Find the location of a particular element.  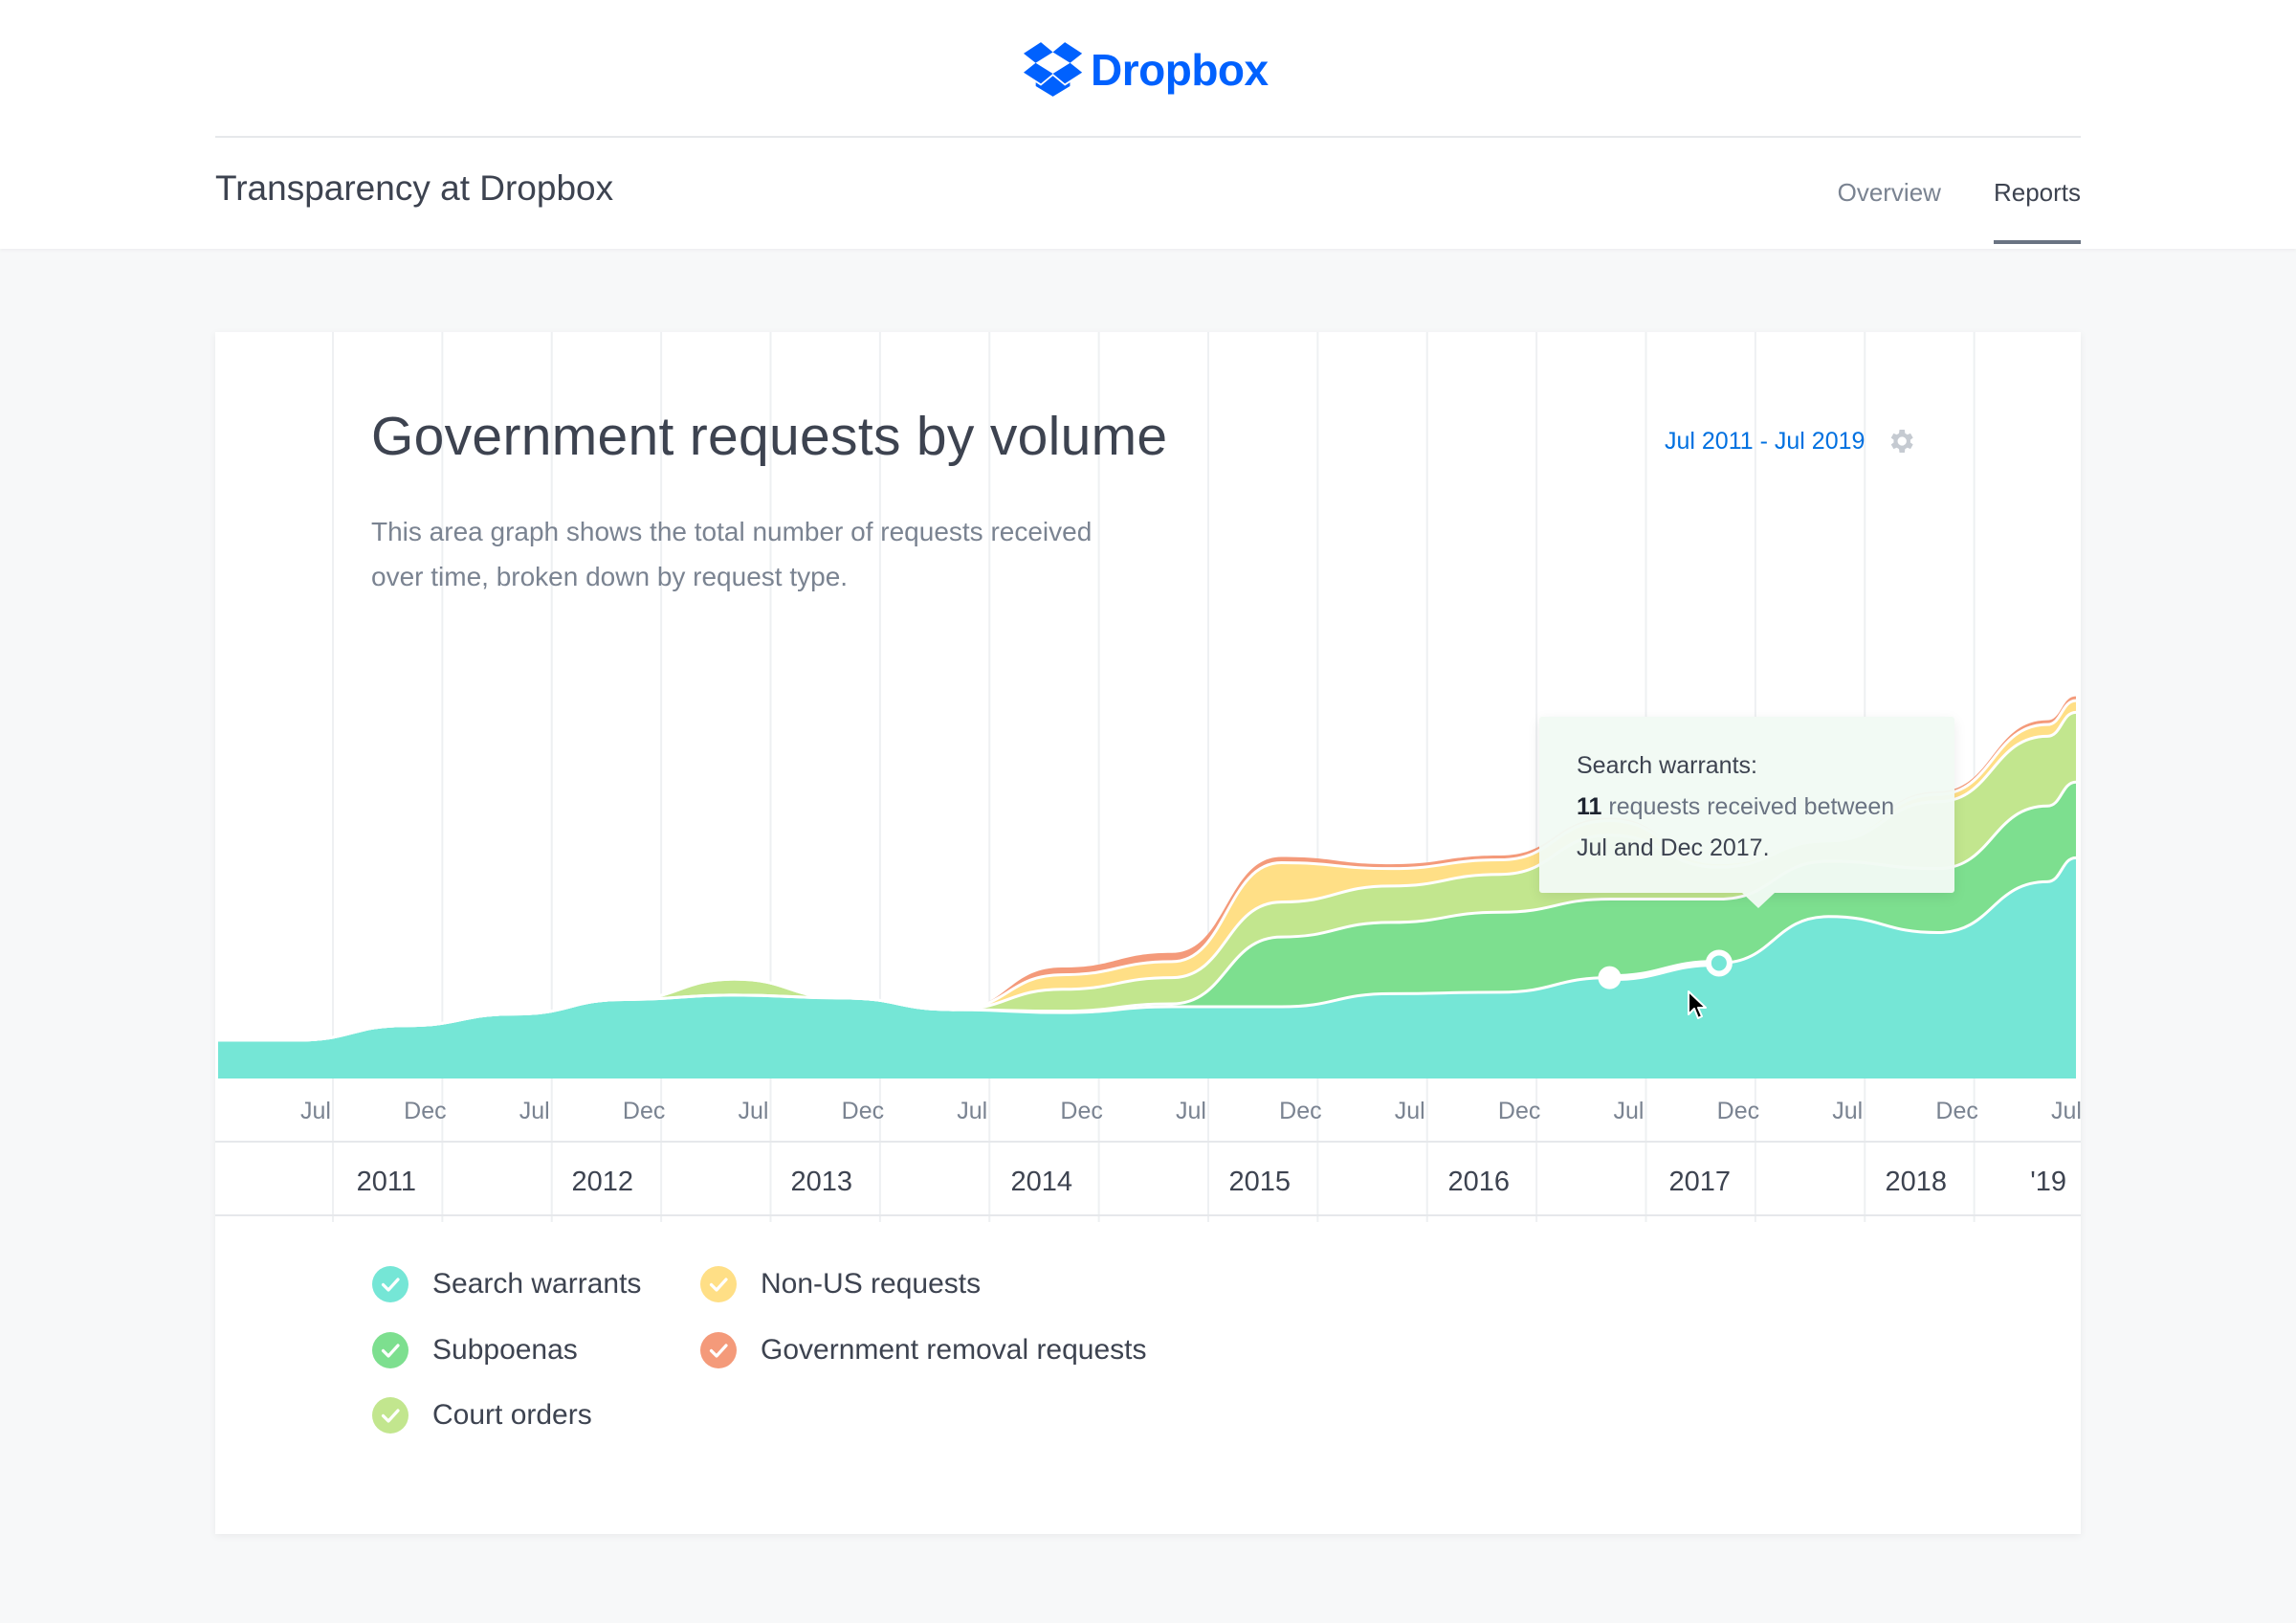

tooltip-period: Jul and Dec 2017. is located at coordinates (1673, 847).